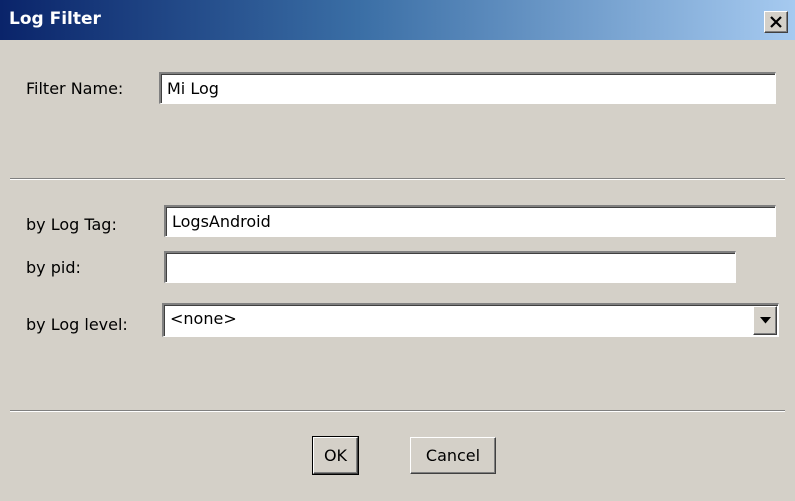  Describe the element at coordinates (397, 20) in the screenshot. I see `title-bar: Log Filter` at that location.